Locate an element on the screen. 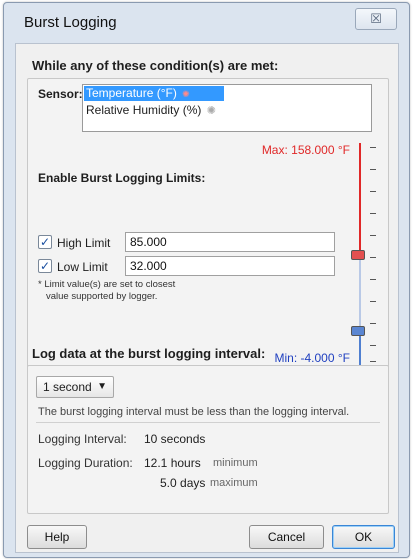  low-limit-input: 32.000 is located at coordinates (230, 266).